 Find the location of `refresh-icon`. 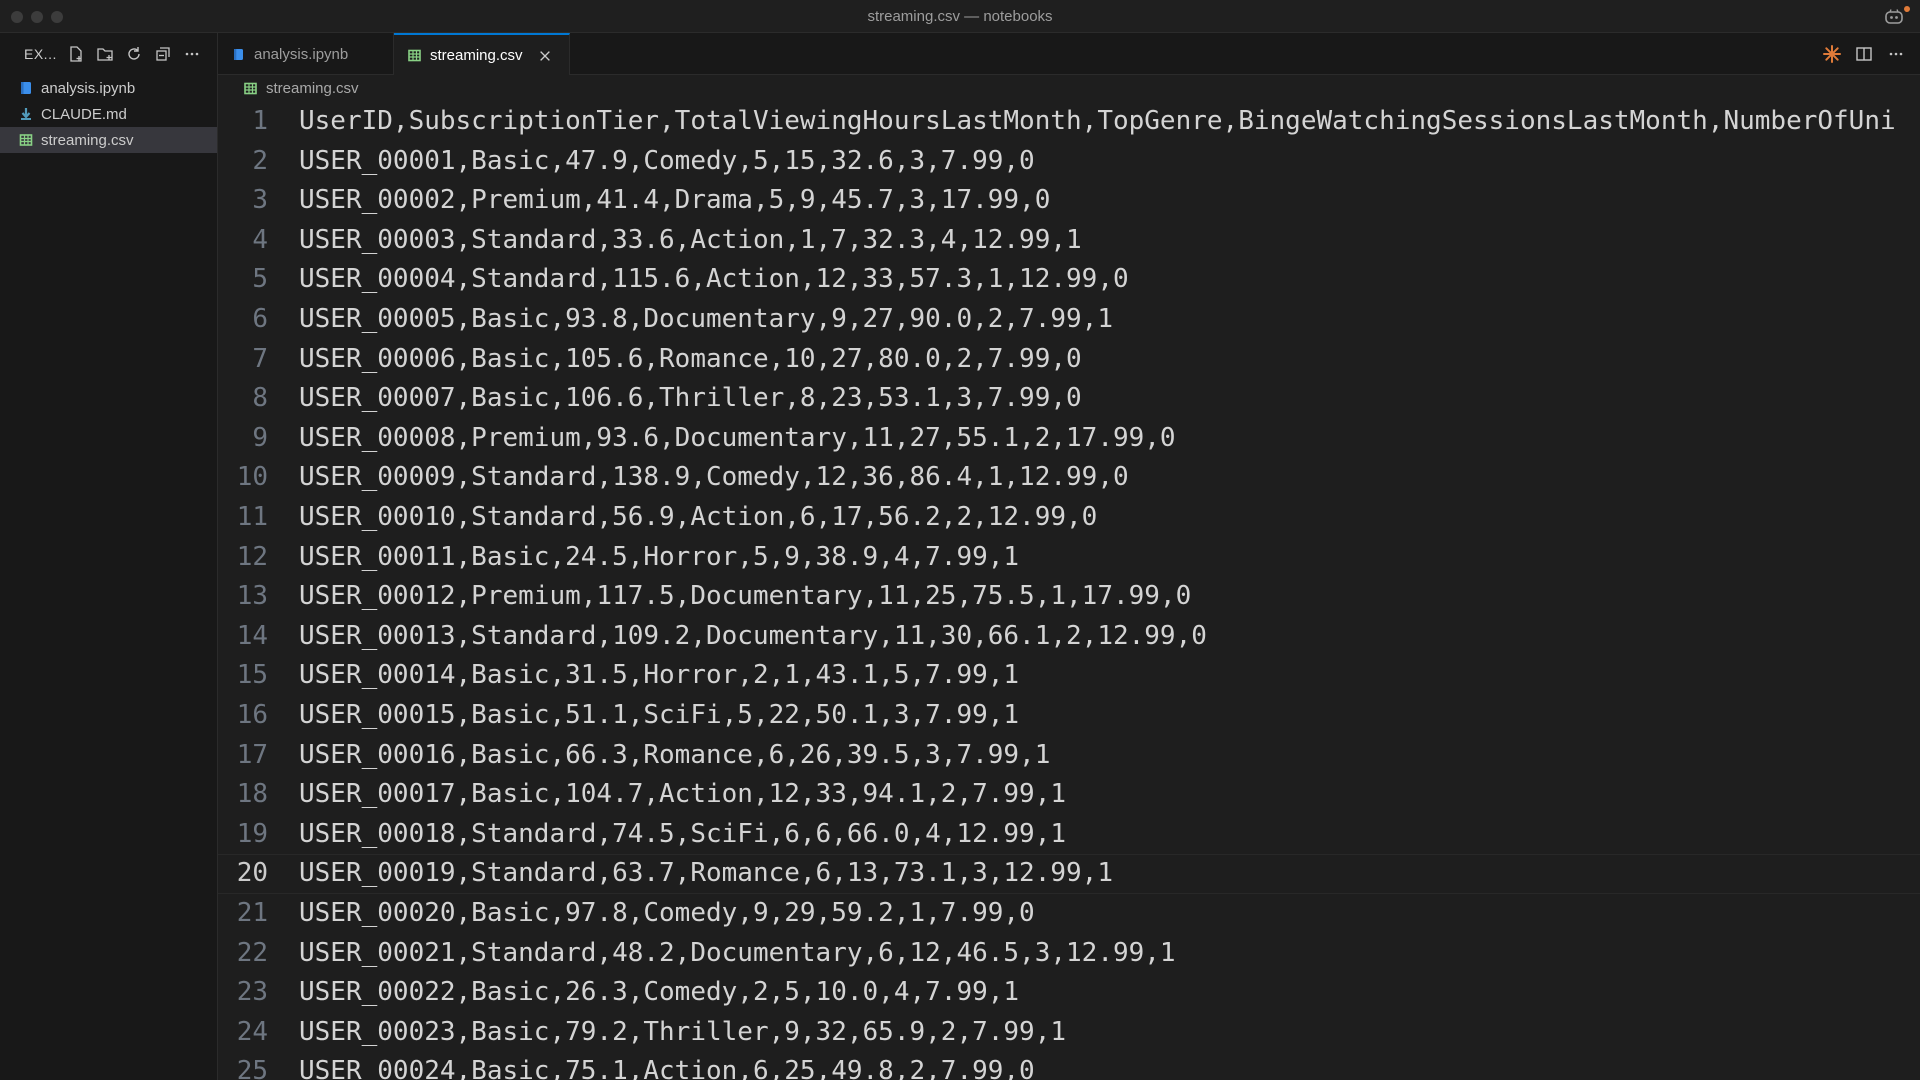

refresh-icon is located at coordinates (134, 54).